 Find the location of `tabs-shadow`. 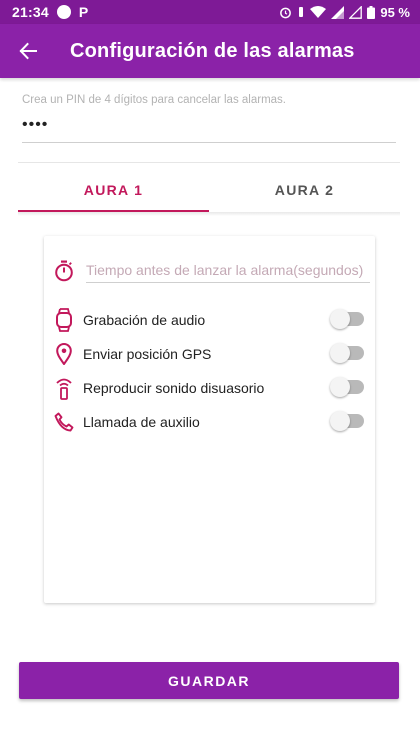

tabs-shadow is located at coordinates (209, 214).